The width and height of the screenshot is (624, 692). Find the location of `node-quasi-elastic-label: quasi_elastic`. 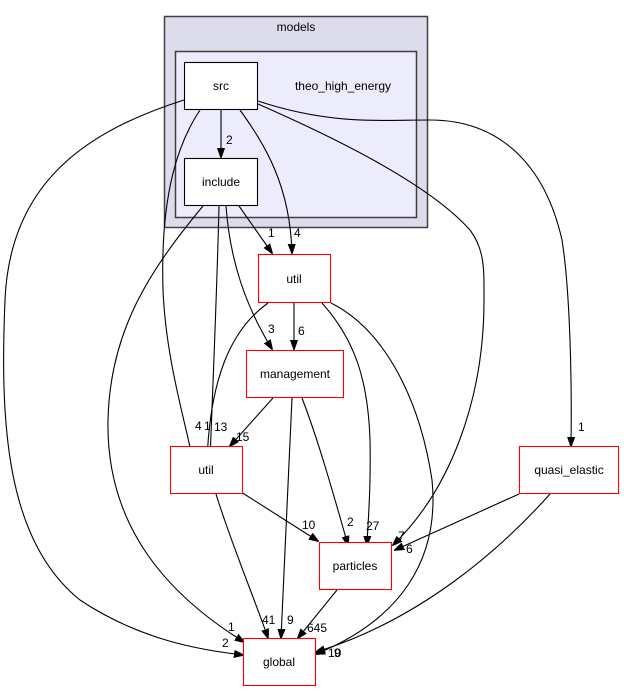

node-quasi-elastic-label: quasi_elastic is located at coordinates (568, 470).